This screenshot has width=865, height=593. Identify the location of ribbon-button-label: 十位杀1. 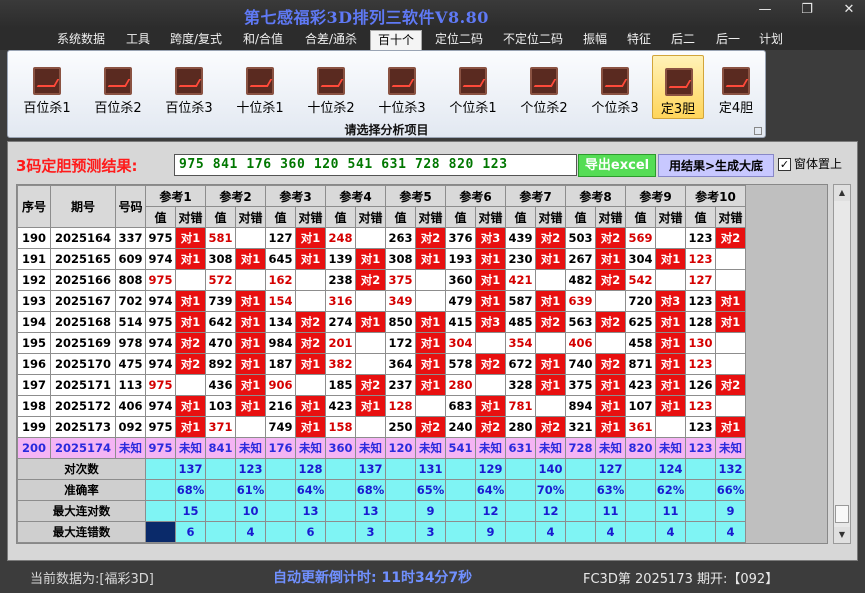
(260, 108).